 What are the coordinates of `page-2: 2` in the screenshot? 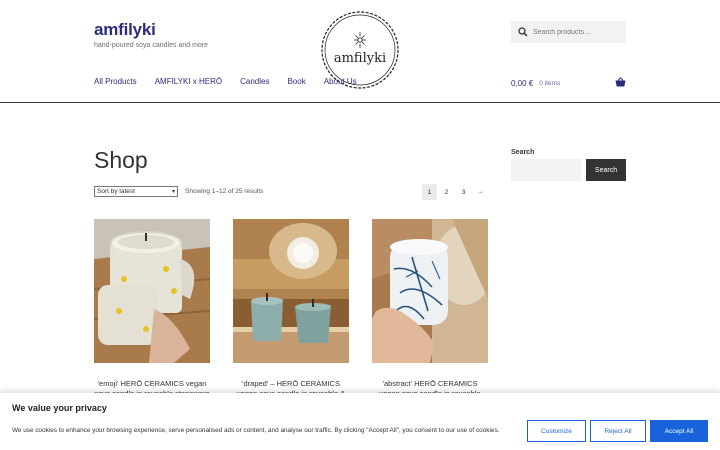 It's located at (446, 192).